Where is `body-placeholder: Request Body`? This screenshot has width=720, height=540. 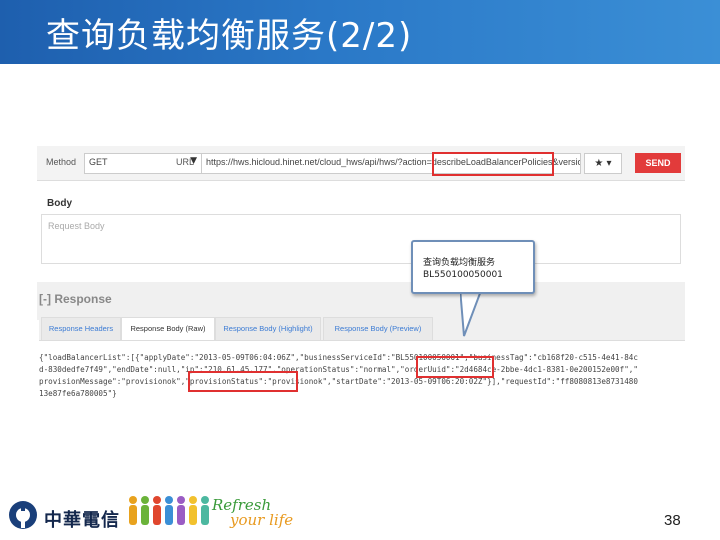
body-placeholder: Request Body is located at coordinates (76, 226).